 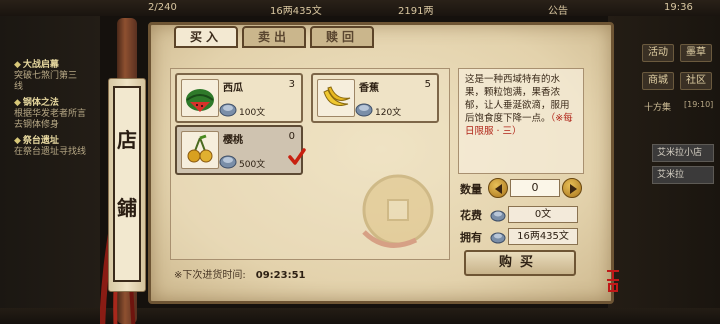 What do you see at coordinates (233, 88) in the screenshot?
I see `item-name: 西瓜` at bounding box center [233, 88].